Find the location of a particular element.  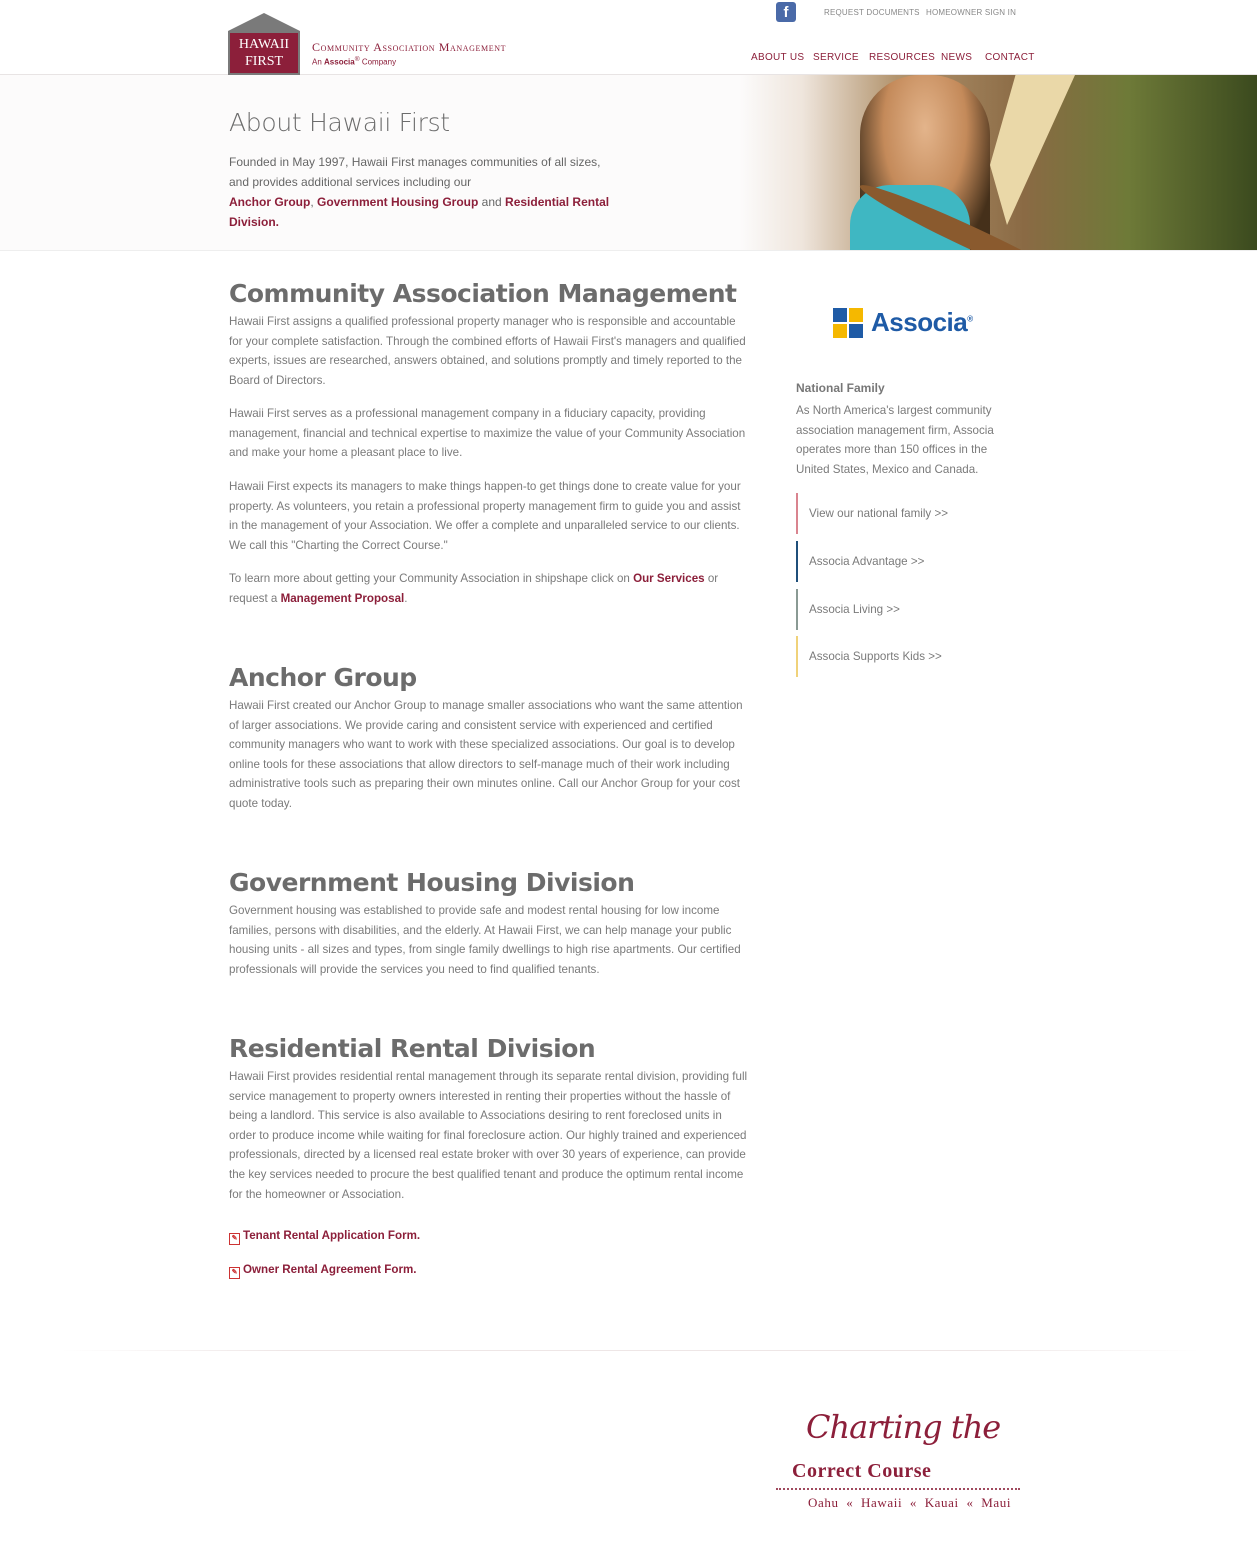

rental-heading: Residential Rental Division is located at coordinates (412, 1048).